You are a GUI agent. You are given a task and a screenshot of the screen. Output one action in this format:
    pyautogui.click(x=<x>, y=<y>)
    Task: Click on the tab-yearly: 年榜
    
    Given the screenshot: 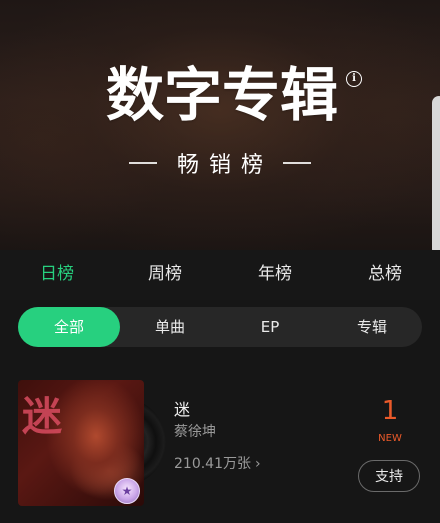 What is the action you would take?
    pyautogui.click(x=275, y=274)
    